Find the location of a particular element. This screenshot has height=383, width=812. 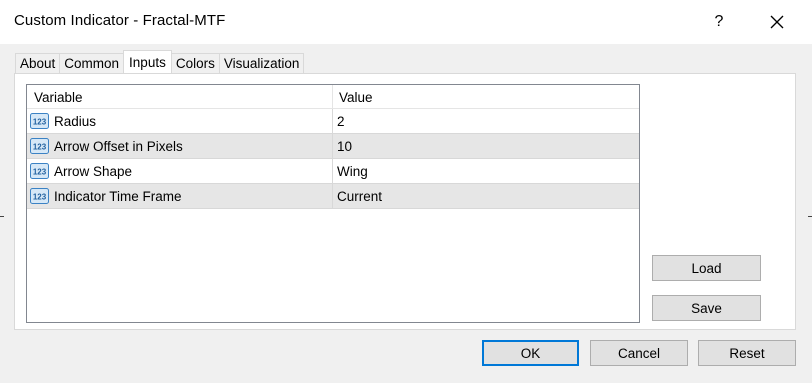

tab-inputs: Inputs is located at coordinates (147, 61).